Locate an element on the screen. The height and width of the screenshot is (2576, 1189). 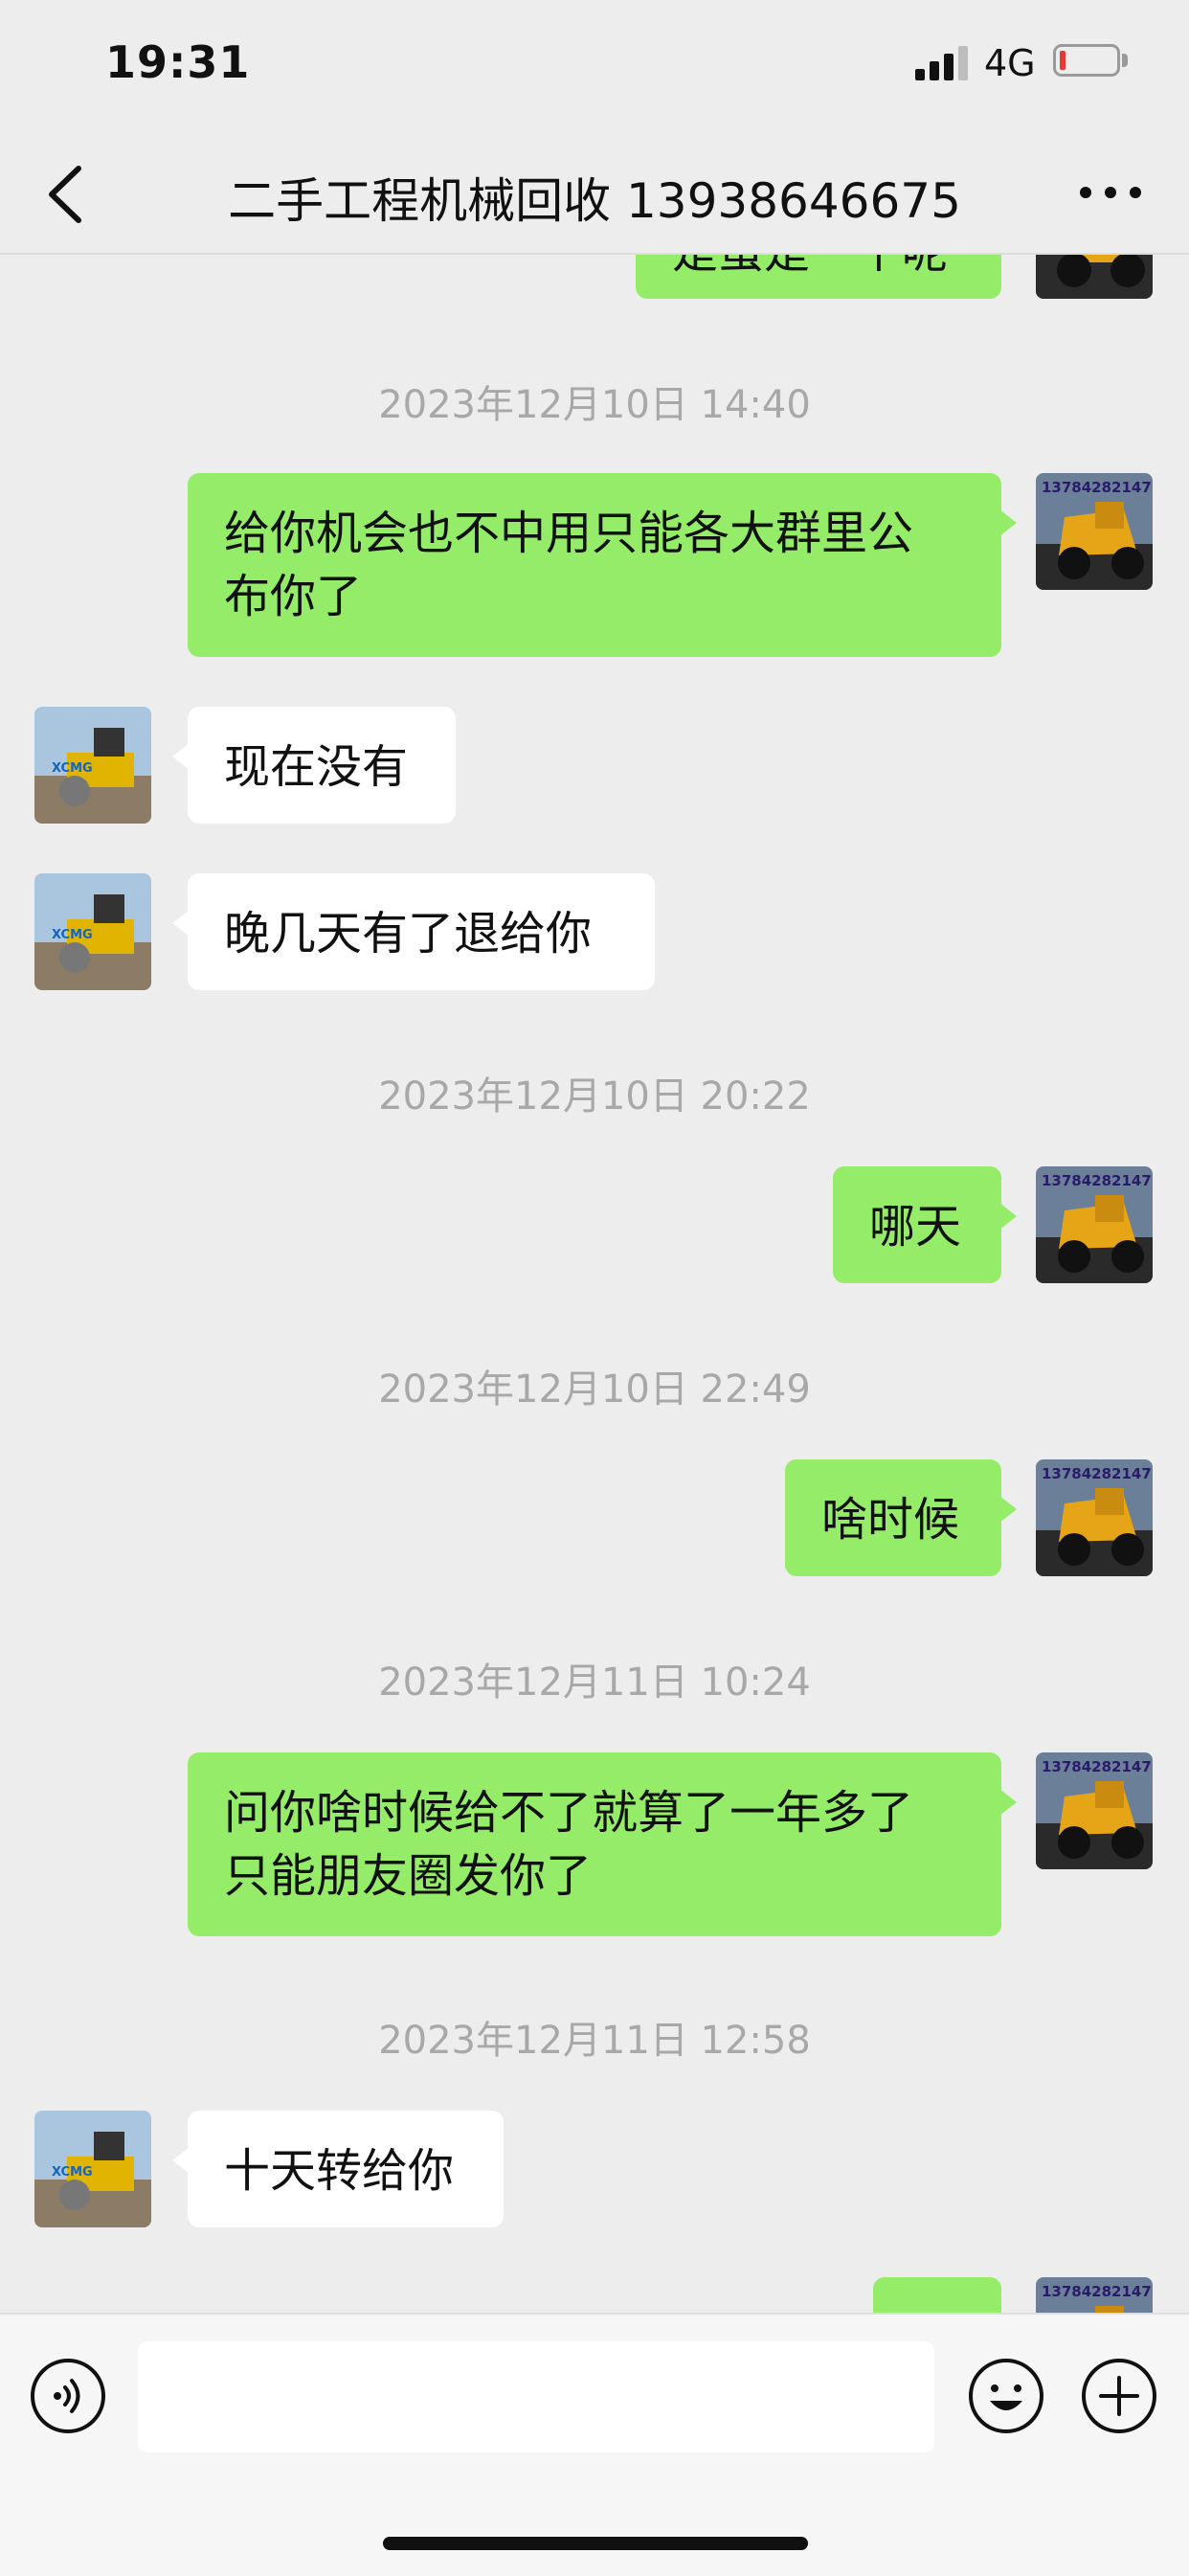
message-text-line: 给你机会也不中用只能各大群里公 is located at coordinates (569, 533).